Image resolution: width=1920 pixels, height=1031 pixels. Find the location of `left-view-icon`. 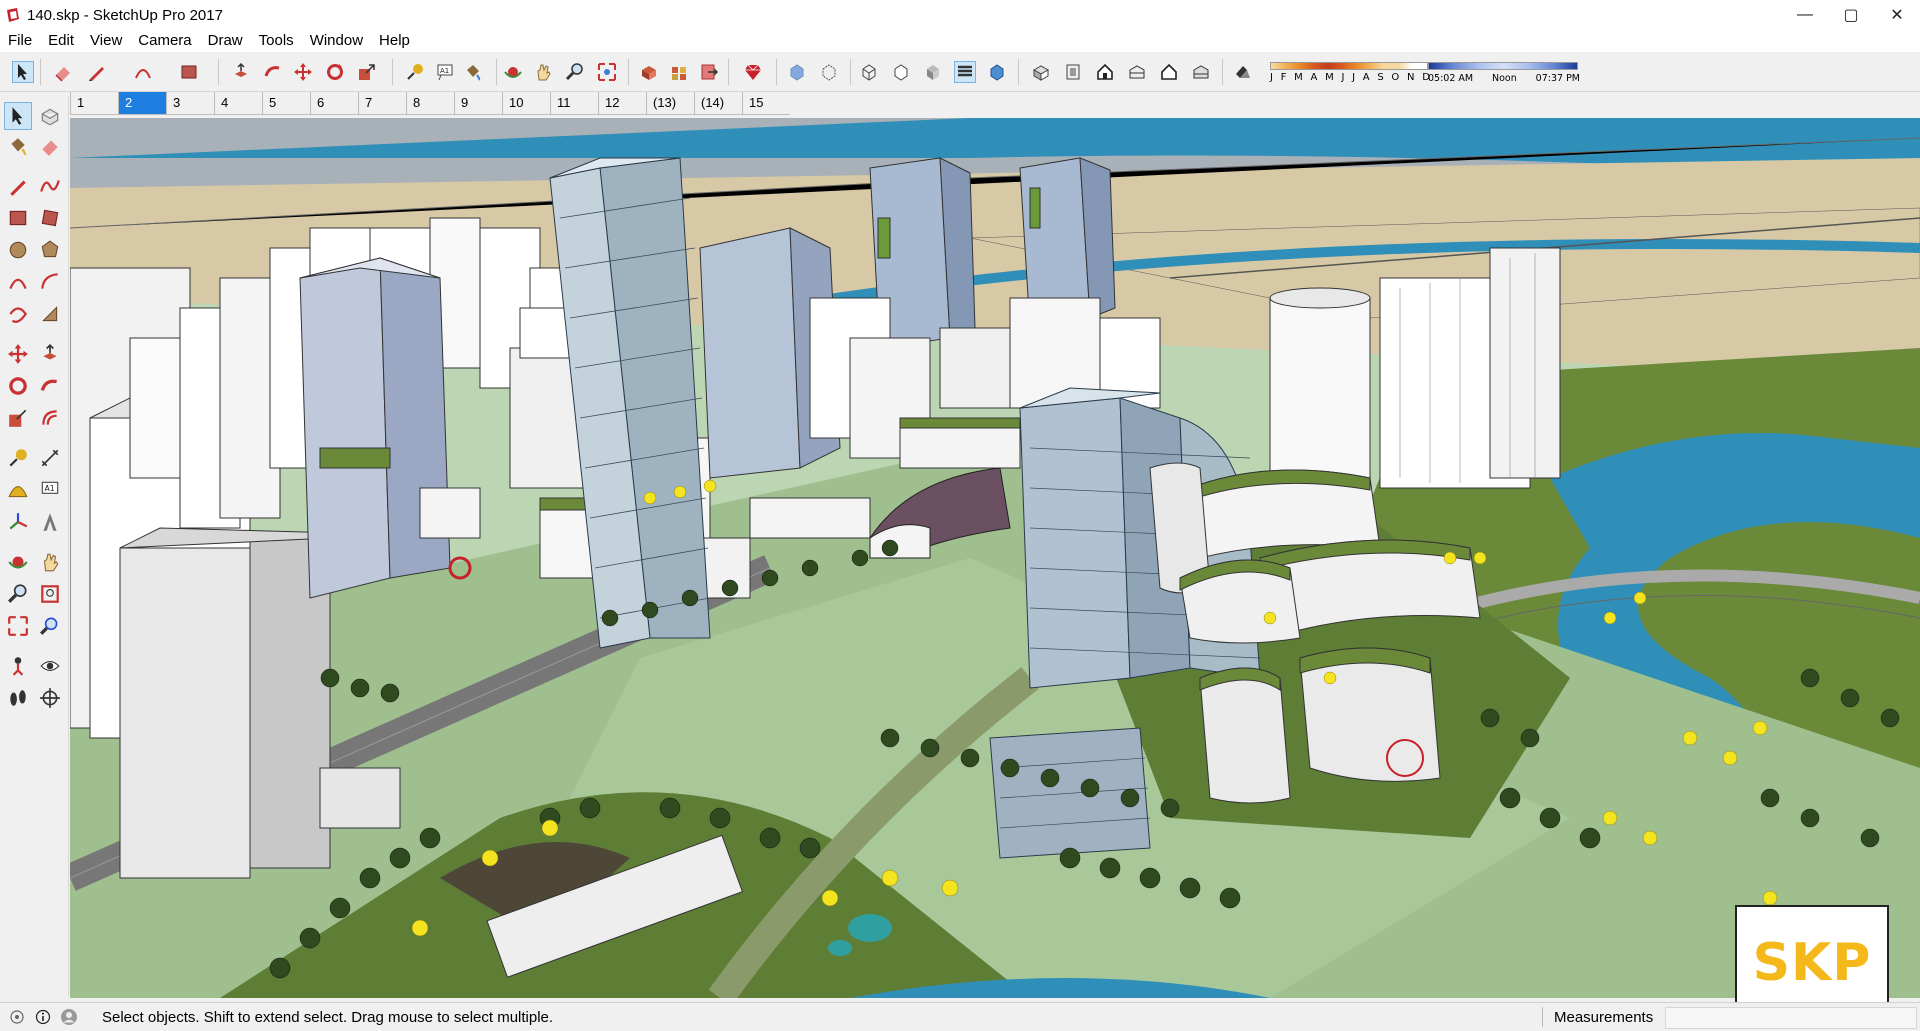

left-view-icon is located at coordinates (1201, 72).